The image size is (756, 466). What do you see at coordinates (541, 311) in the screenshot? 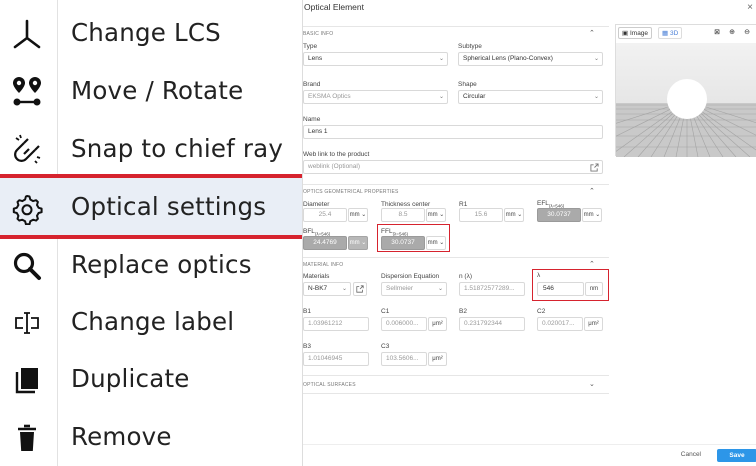
I see `c2-label: C2` at bounding box center [541, 311].